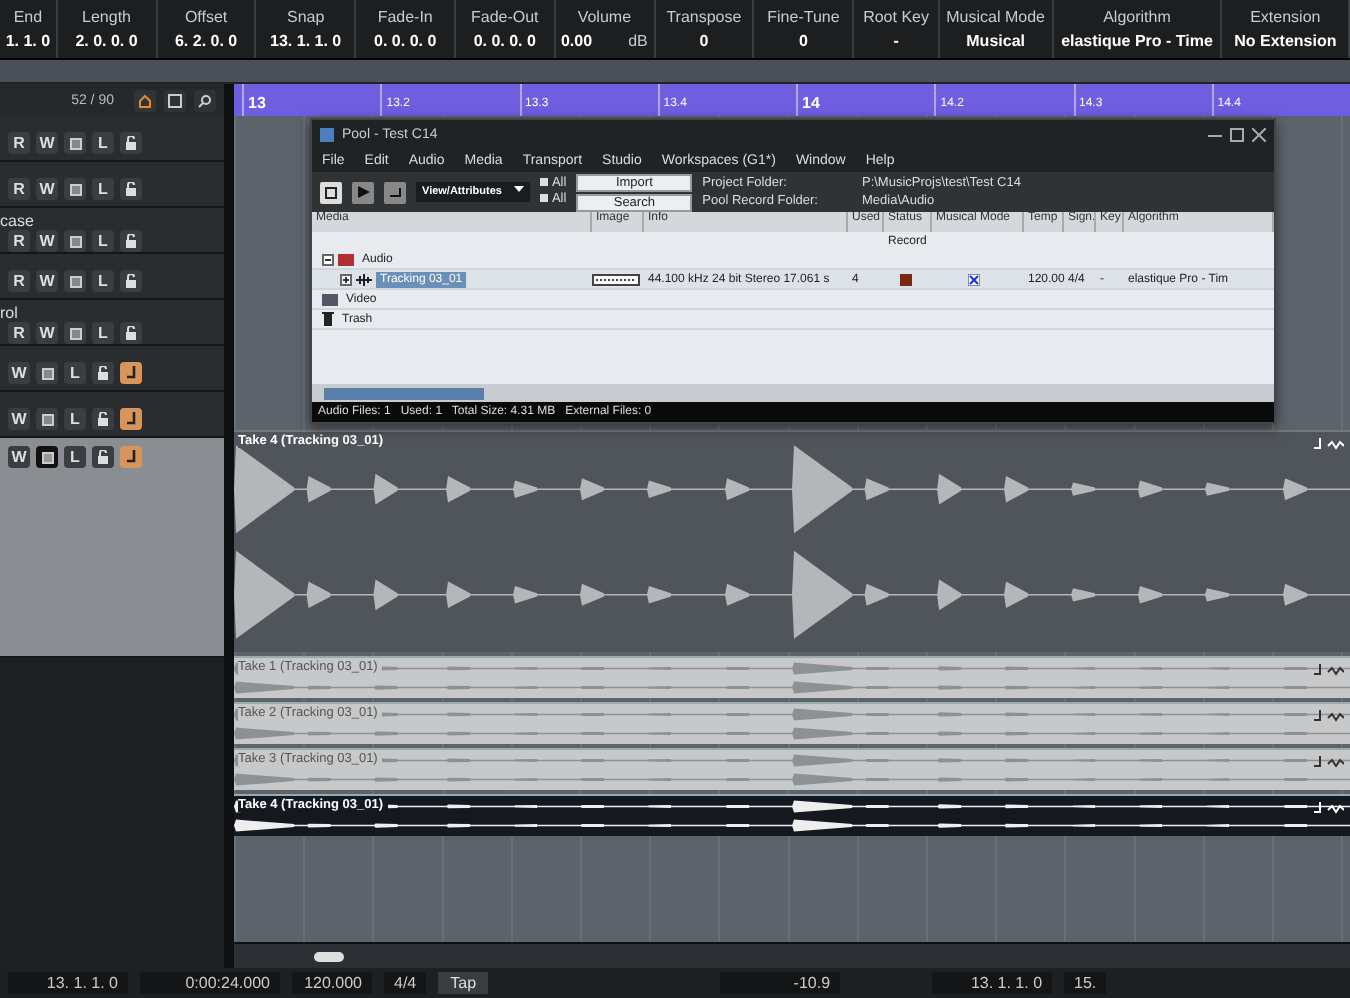 The image size is (1350, 998). I want to click on track-header: rol R W L, so click(112, 323).